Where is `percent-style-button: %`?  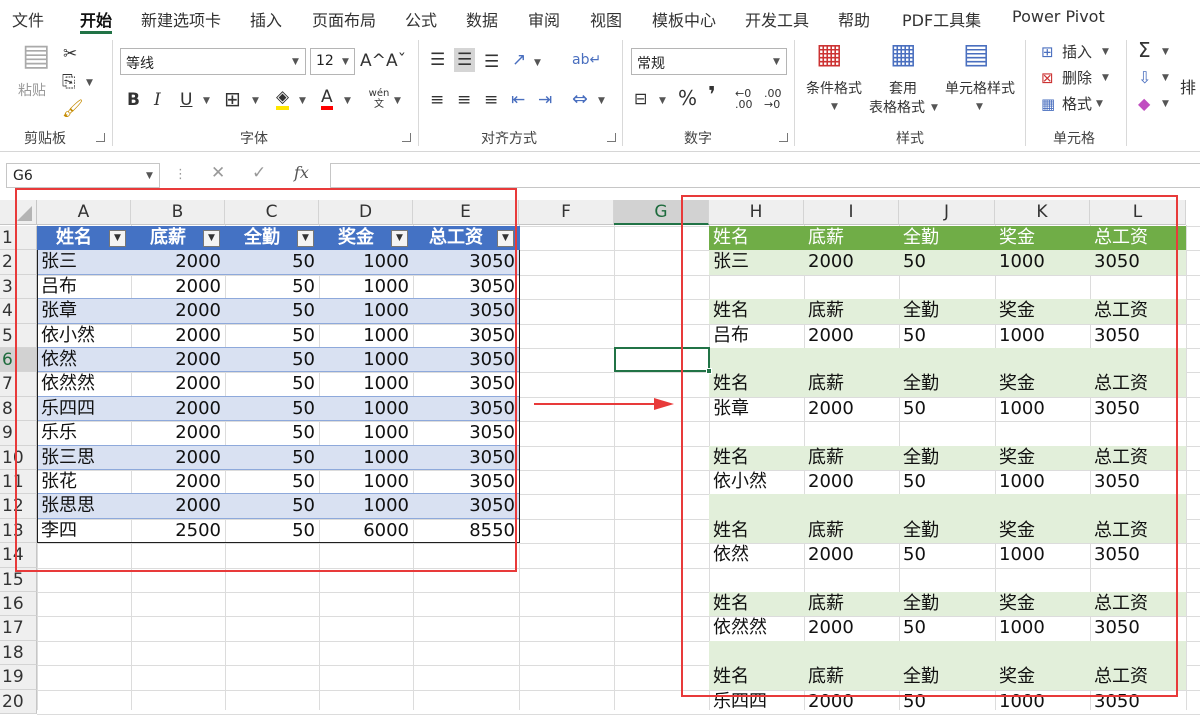 percent-style-button: % is located at coordinates (687, 98).